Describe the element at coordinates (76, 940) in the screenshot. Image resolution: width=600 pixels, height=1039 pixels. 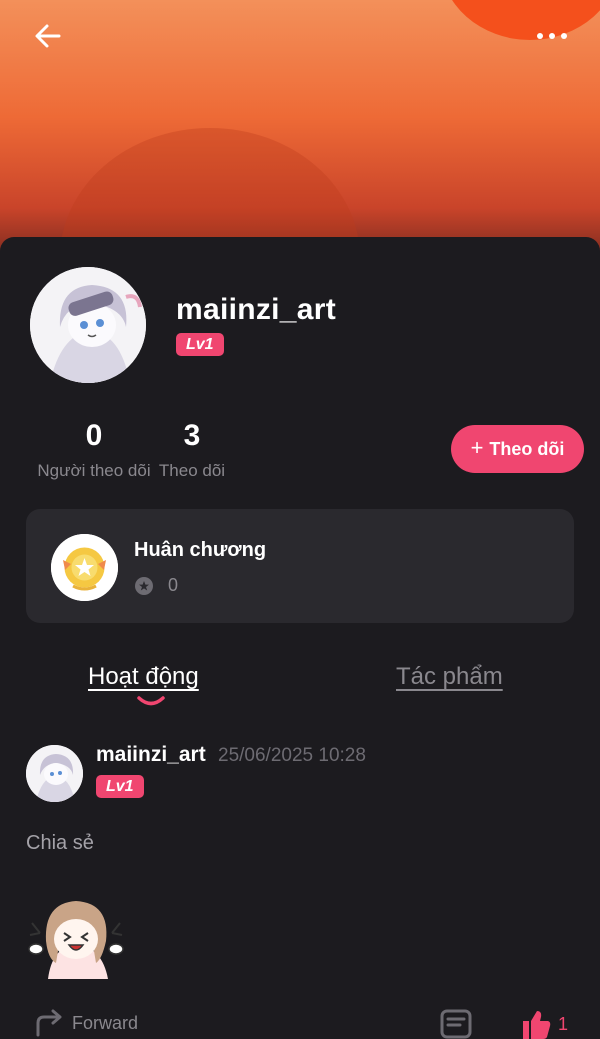
I see `sticker-image` at that location.